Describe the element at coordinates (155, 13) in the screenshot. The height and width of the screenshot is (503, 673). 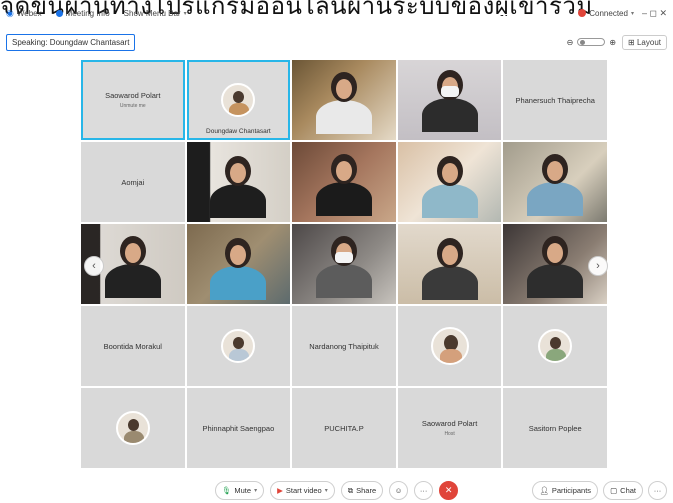
I see `show-menu-bar-button: Show Menu Bar ▾` at that location.